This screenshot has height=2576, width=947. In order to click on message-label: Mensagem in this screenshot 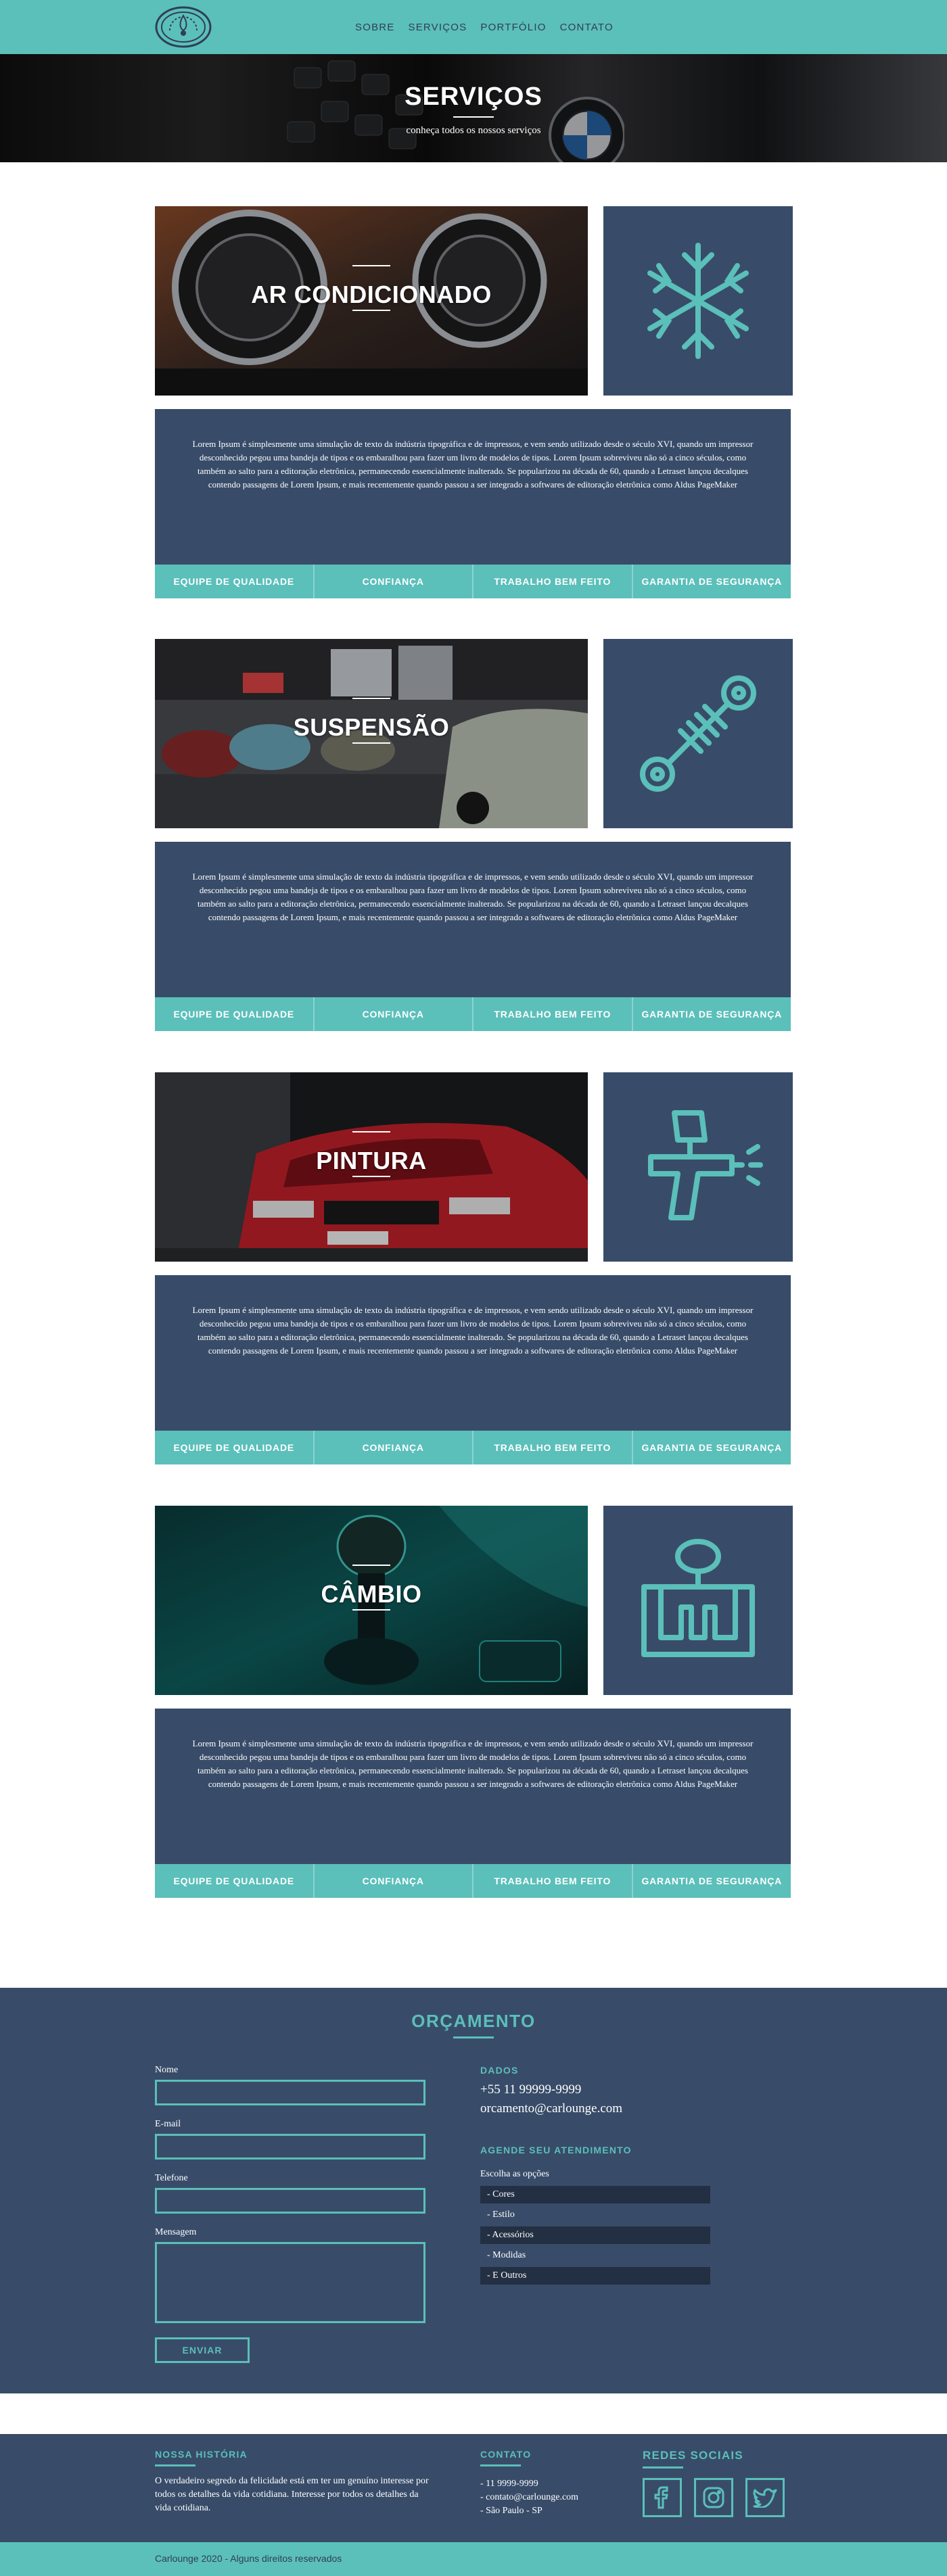, I will do `click(176, 2232)`.